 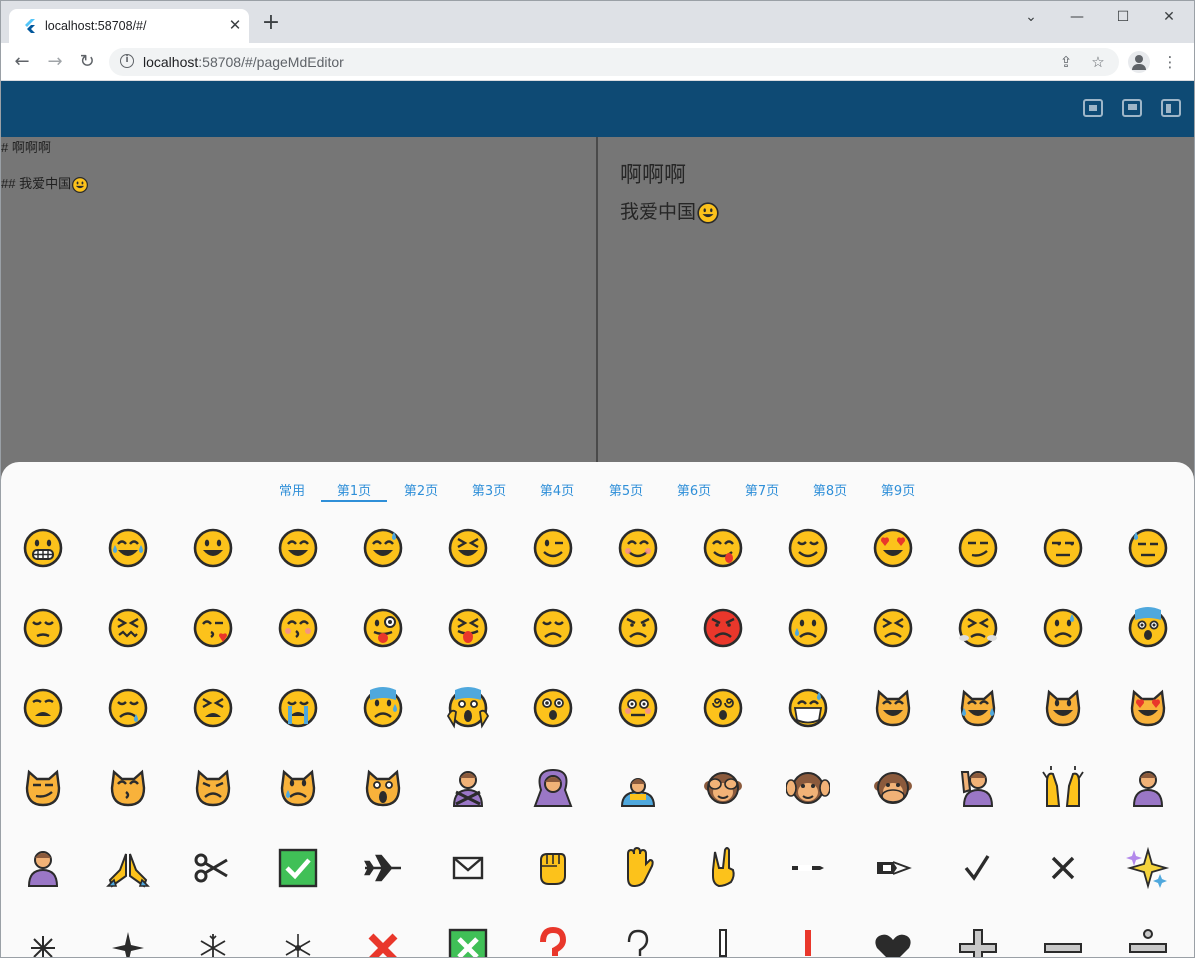 What do you see at coordinates (893, 941) in the screenshot?
I see `heavy-heart-emoji-icon` at bounding box center [893, 941].